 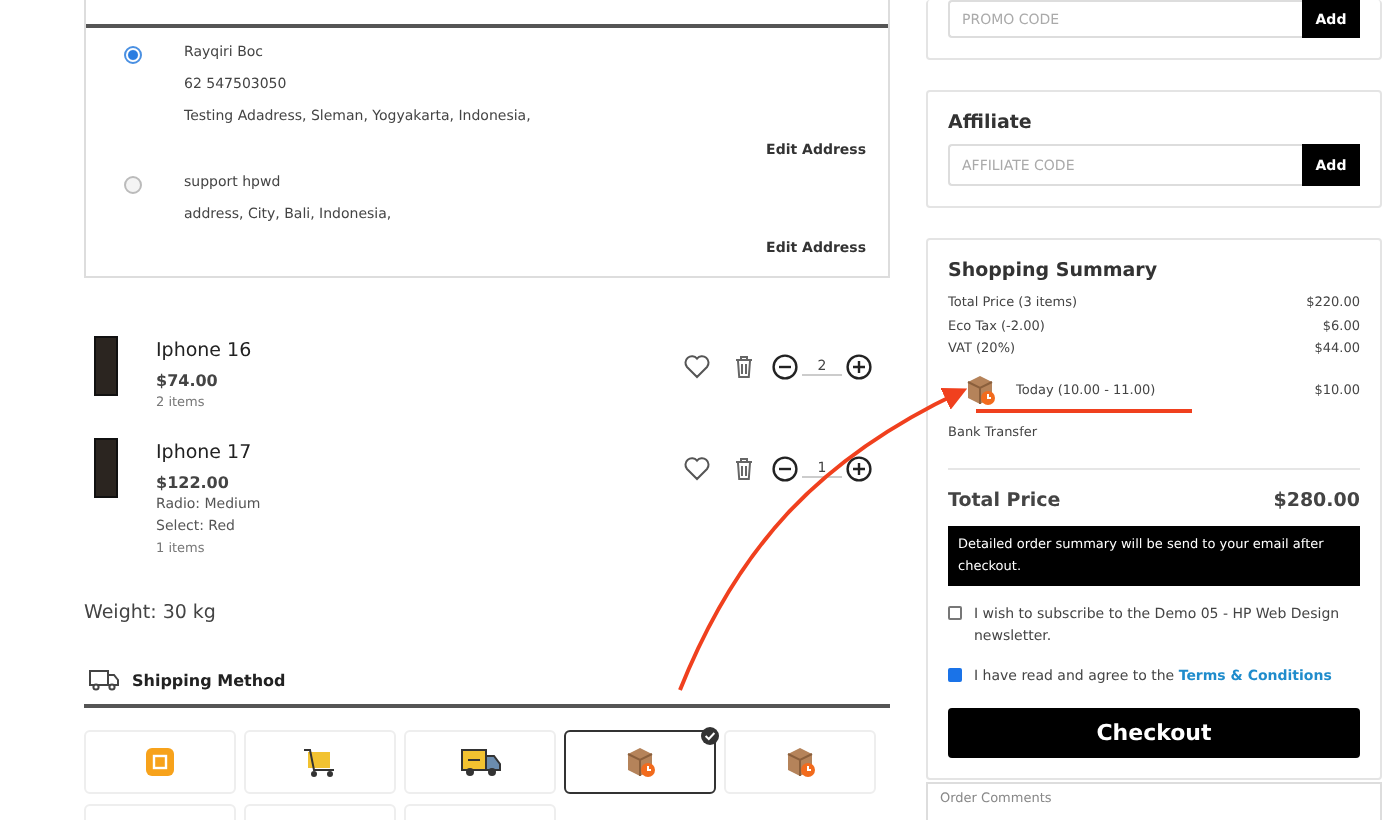 I want to click on product-price: $122.00, so click(x=193, y=485).